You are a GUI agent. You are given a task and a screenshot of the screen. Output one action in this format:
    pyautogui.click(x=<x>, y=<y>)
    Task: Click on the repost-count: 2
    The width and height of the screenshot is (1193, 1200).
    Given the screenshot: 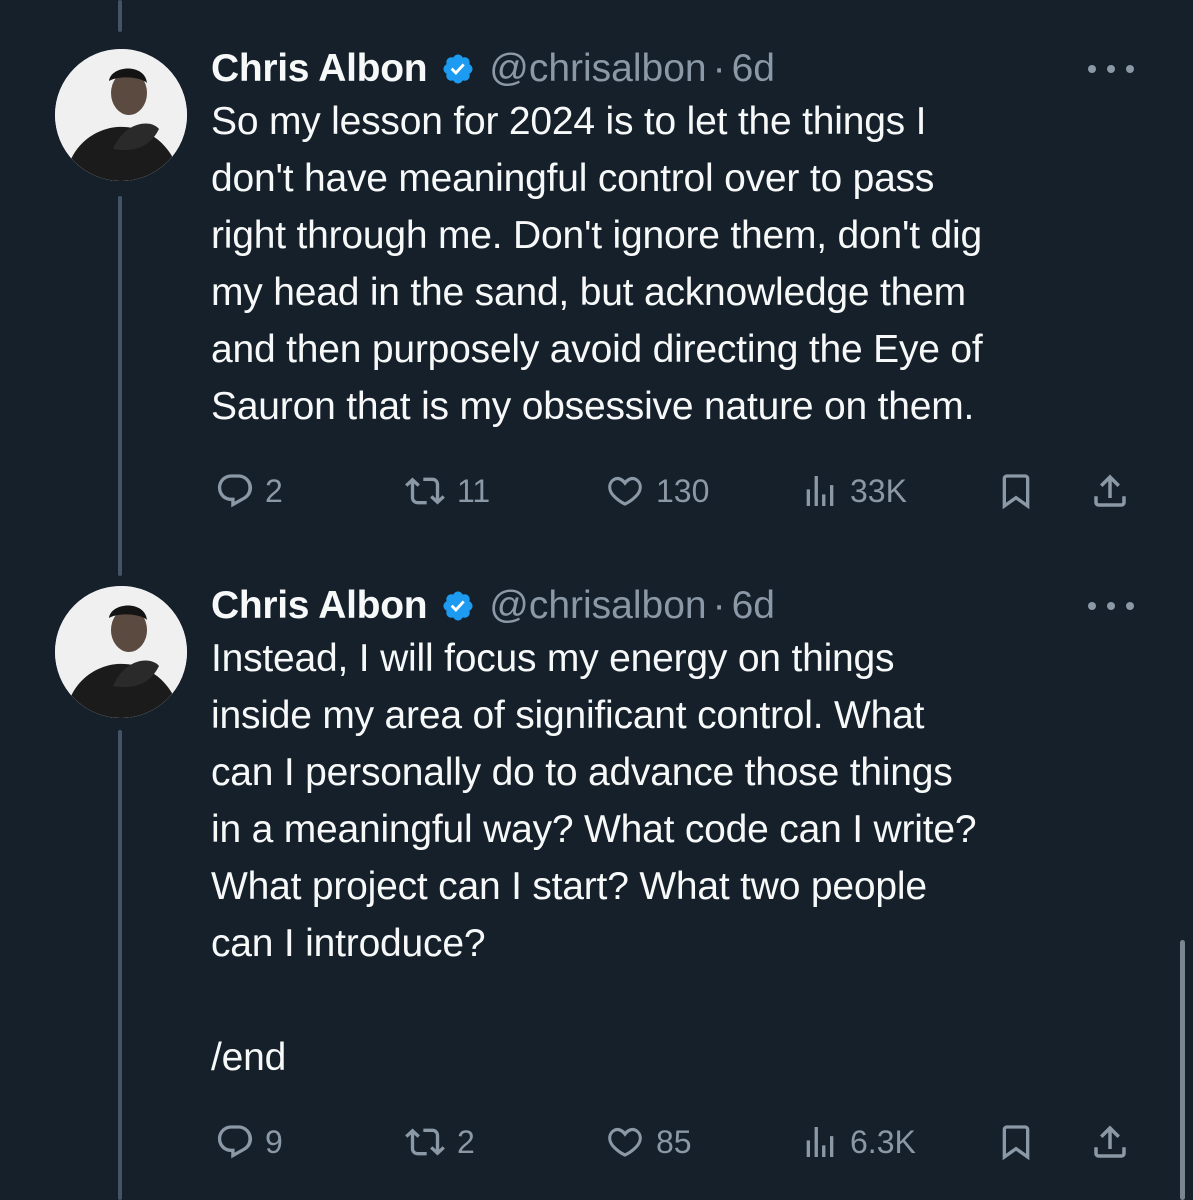 What is the action you would take?
    pyautogui.click(x=466, y=1141)
    